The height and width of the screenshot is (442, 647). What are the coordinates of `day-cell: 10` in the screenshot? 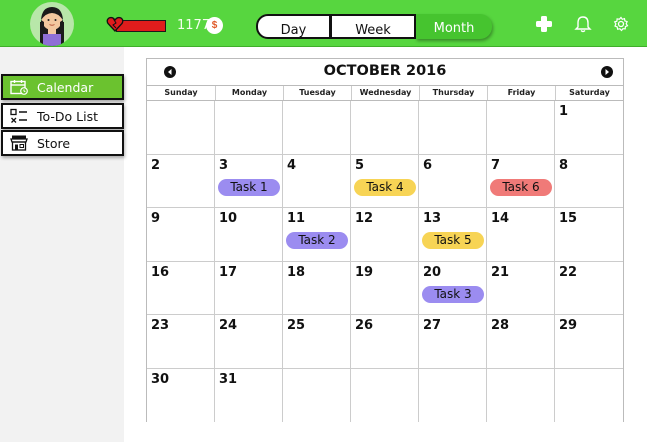 It's located at (249, 235).